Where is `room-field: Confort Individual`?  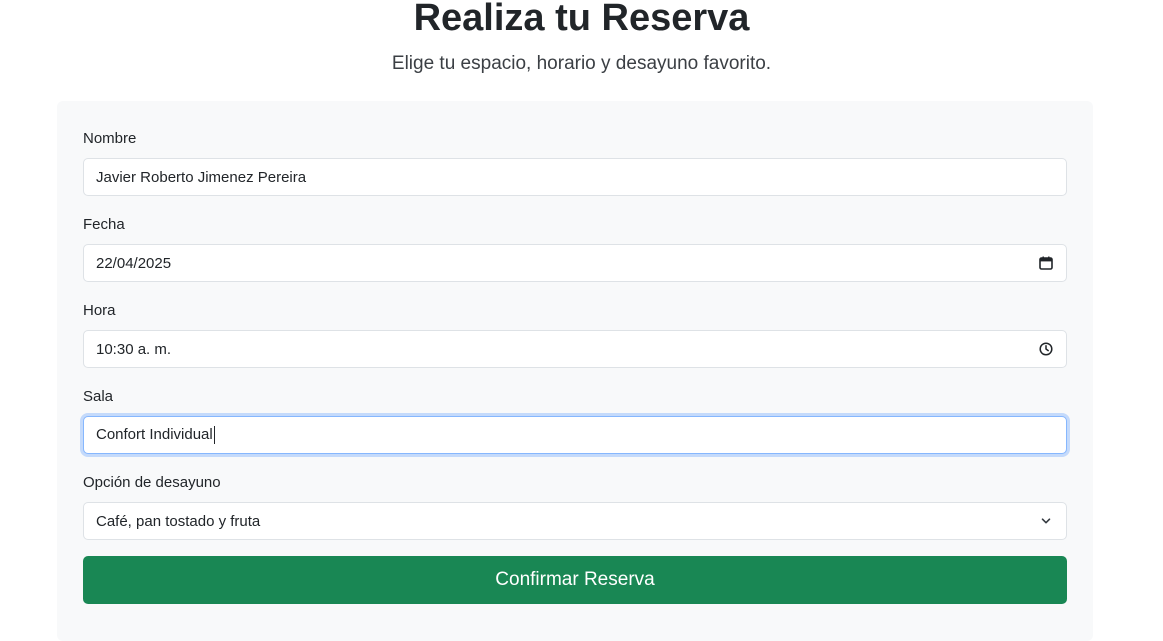
room-field: Confort Individual is located at coordinates (575, 435).